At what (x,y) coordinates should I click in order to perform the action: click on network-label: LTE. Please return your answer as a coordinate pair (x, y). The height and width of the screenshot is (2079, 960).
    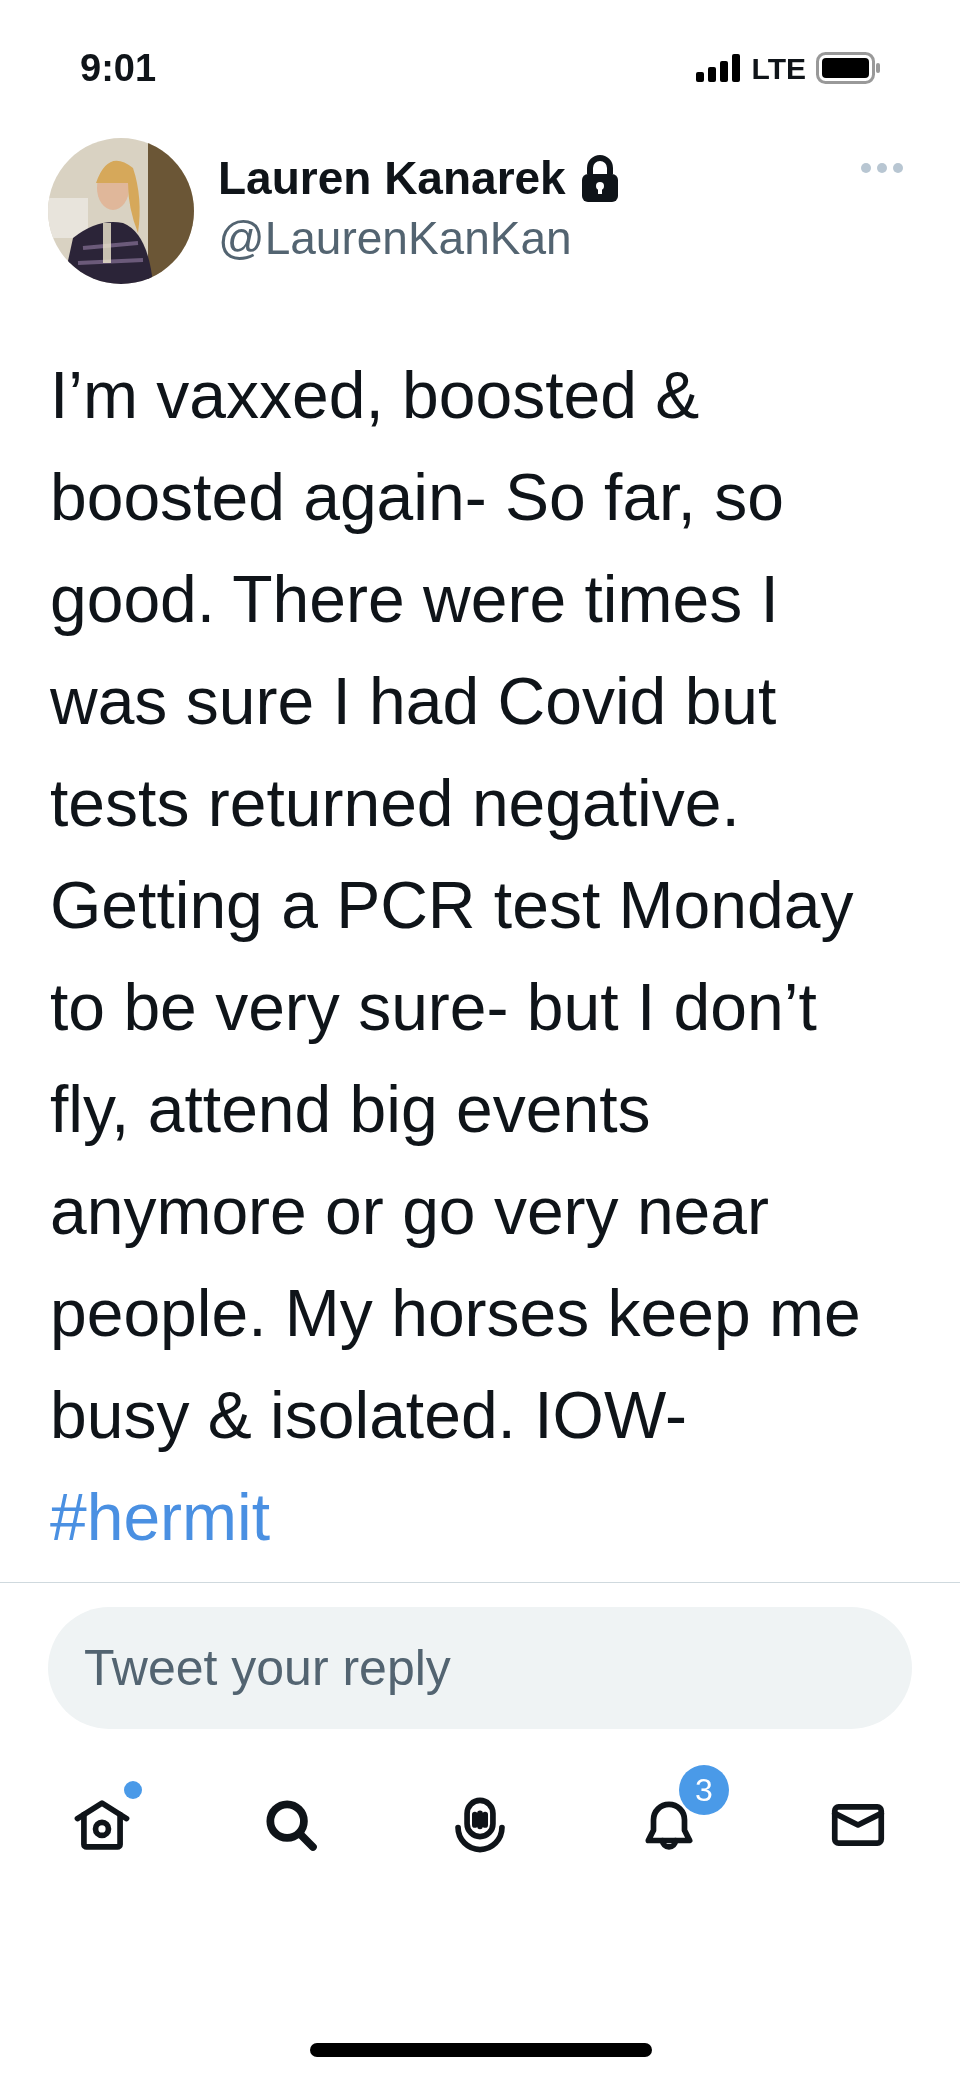
    Looking at the image, I should click on (778, 68).